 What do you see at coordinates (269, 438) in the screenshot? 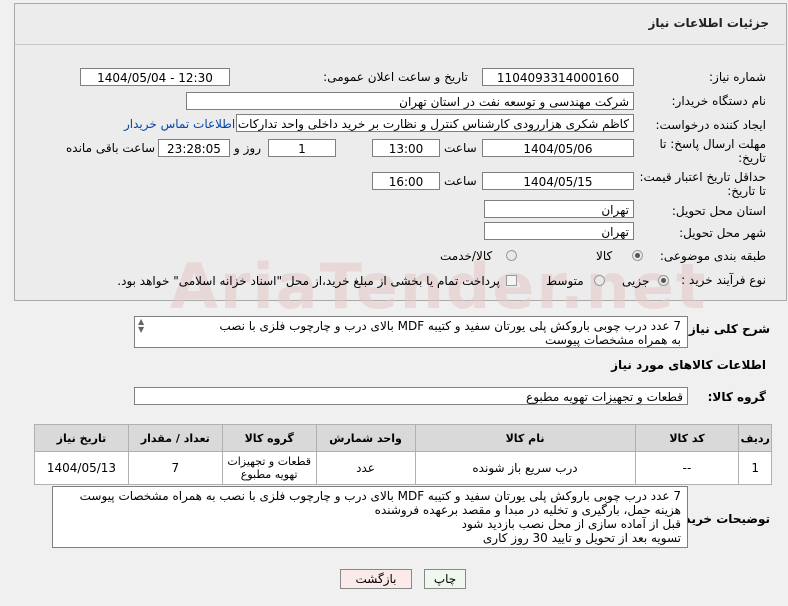
I see `col-group: گروه کالا` at bounding box center [269, 438].